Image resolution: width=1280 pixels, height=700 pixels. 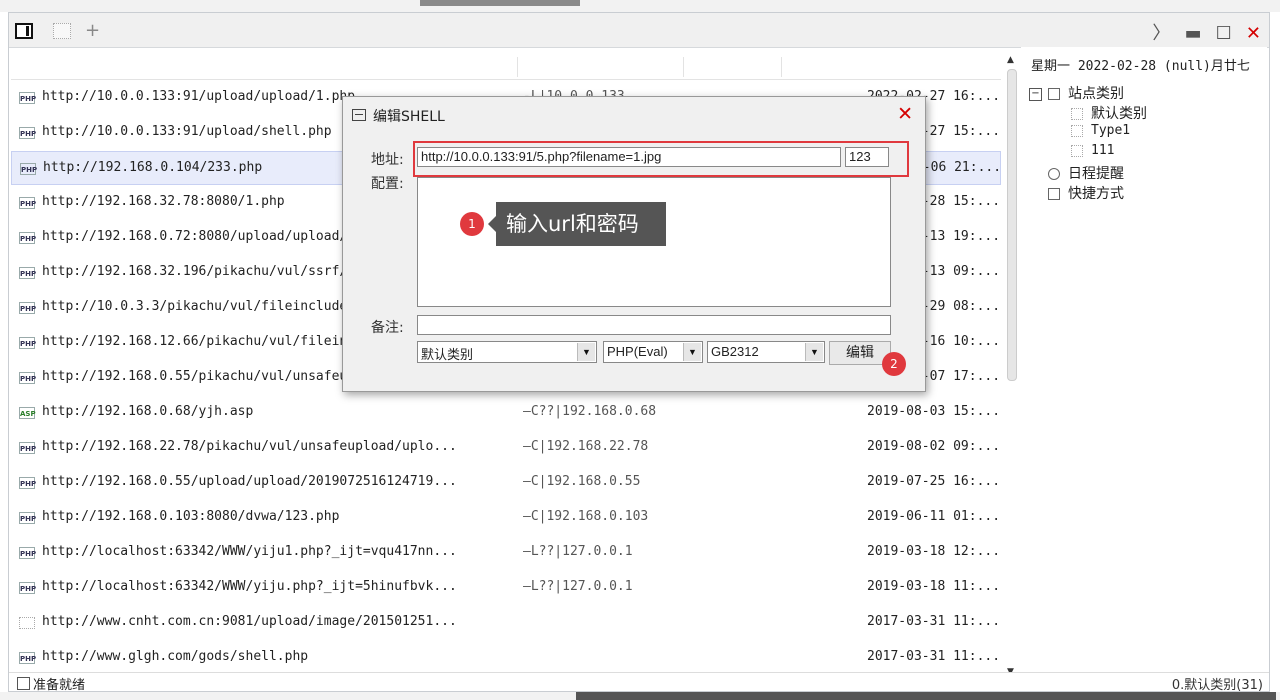 What do you see at coordinates (153, 167) in the screenshot?
I see `row-url: http://192.168.0.104/233.php` at bounding box center [153, 167].